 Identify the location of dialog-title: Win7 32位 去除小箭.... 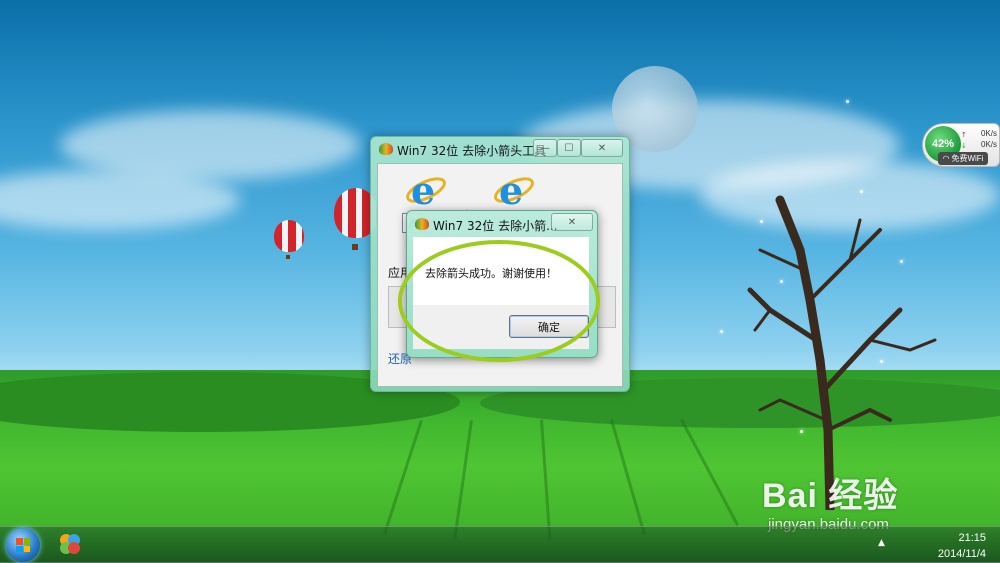
(495, 226).